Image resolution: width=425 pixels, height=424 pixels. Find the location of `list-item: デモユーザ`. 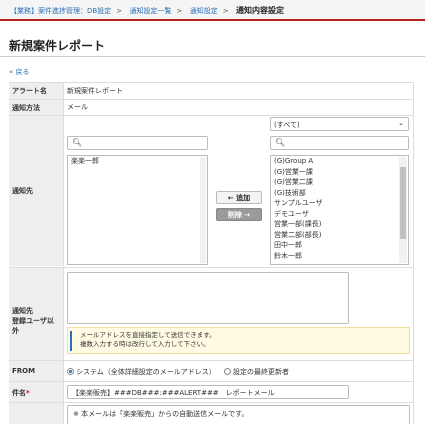

list-item: デモユーザ is located at coordinates (339, 214).